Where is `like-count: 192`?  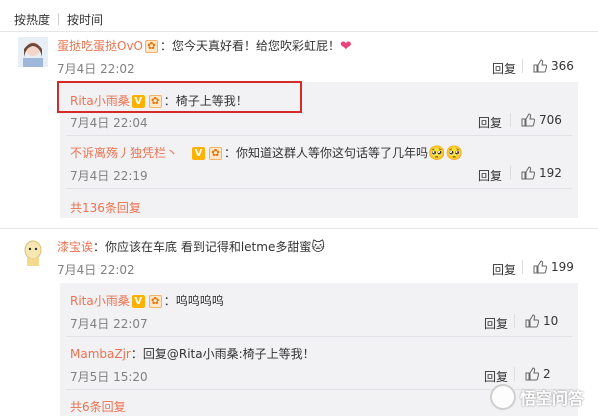 like-count: 192 is located at coordinates (550, 173).